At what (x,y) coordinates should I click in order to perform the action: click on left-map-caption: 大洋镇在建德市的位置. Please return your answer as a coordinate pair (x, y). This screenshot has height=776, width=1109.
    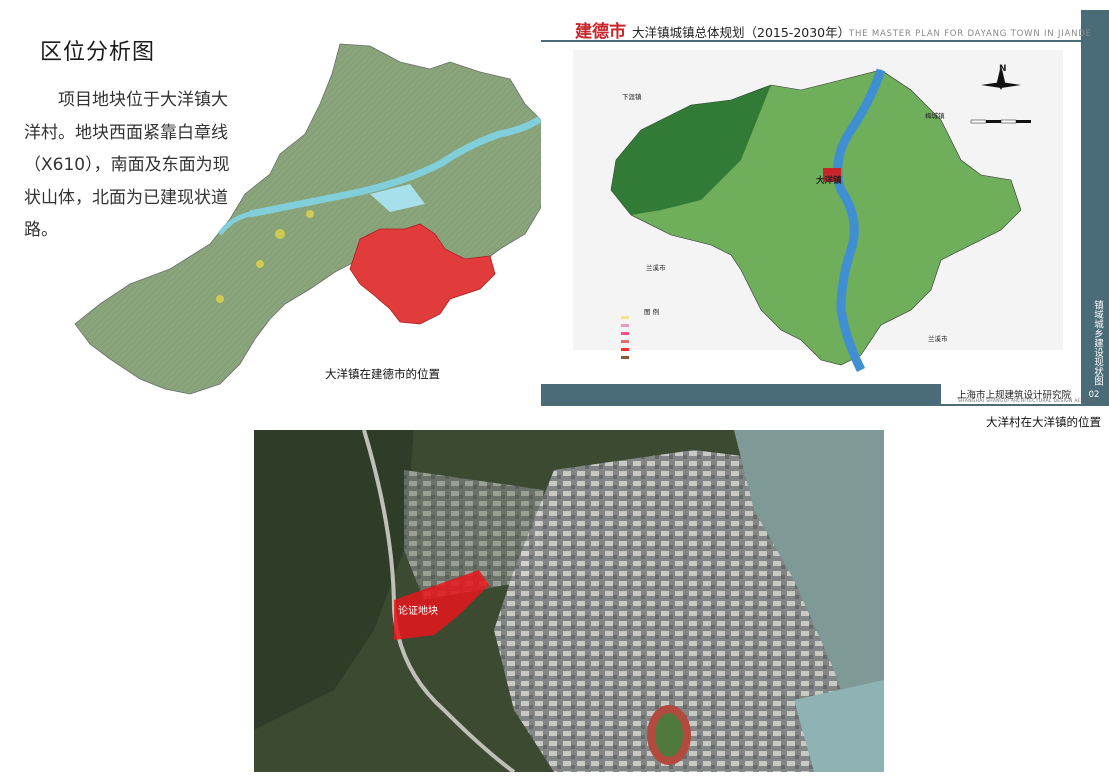
    Looking at the image, I should click on (382, 374).